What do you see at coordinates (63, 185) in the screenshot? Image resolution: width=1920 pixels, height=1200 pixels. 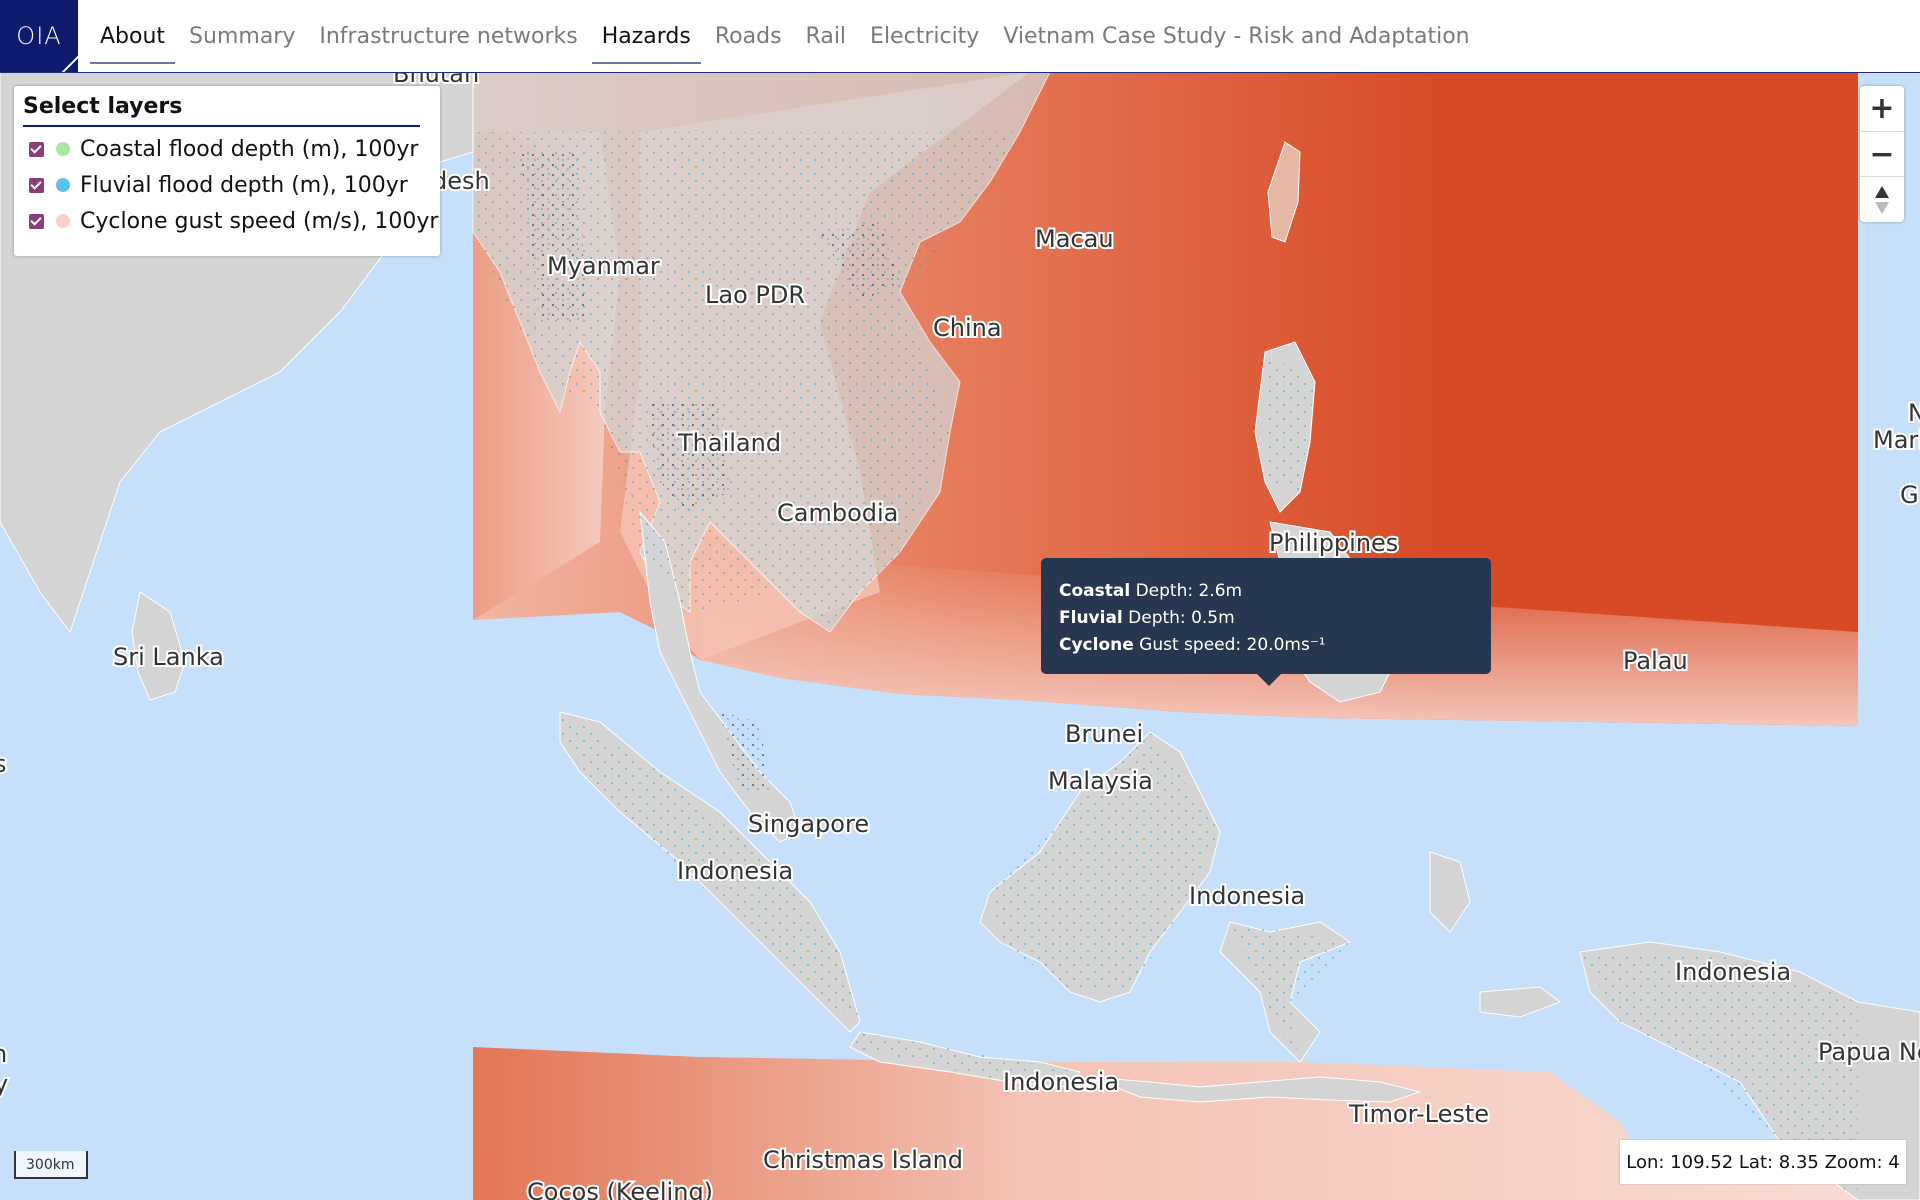 I see `legend-dot-fluvial` at bounding box center [63, 185].